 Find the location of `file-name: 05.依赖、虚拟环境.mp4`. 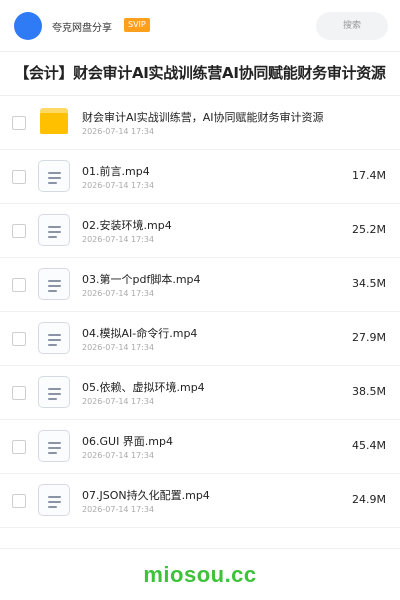

file-name: 05.依赖、虚拟环境.mp4 is located at coordinates (143, 387).